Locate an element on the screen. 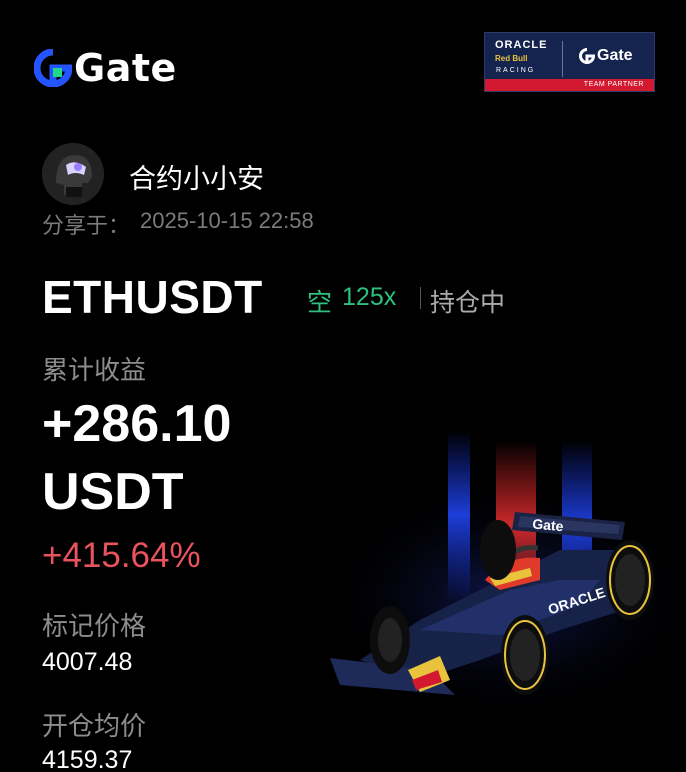 Image resolution: width=686 pixels, height=772 pixels. side-label: 空 is located at coordinates (320, 303).